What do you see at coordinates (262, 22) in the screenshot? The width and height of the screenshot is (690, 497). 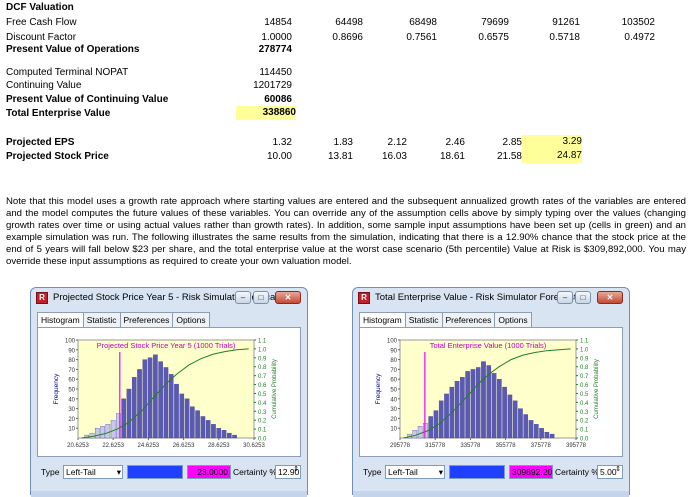 I see `fcf-cell: 14854` at bounding box center [262, 22].